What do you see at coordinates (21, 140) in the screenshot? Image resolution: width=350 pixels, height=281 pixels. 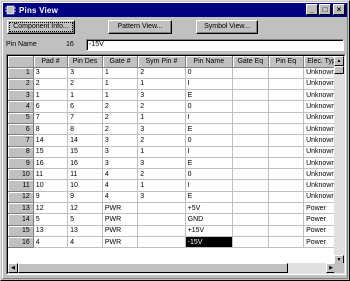 I see `row-header: 7` at bounding box center [21, 140].